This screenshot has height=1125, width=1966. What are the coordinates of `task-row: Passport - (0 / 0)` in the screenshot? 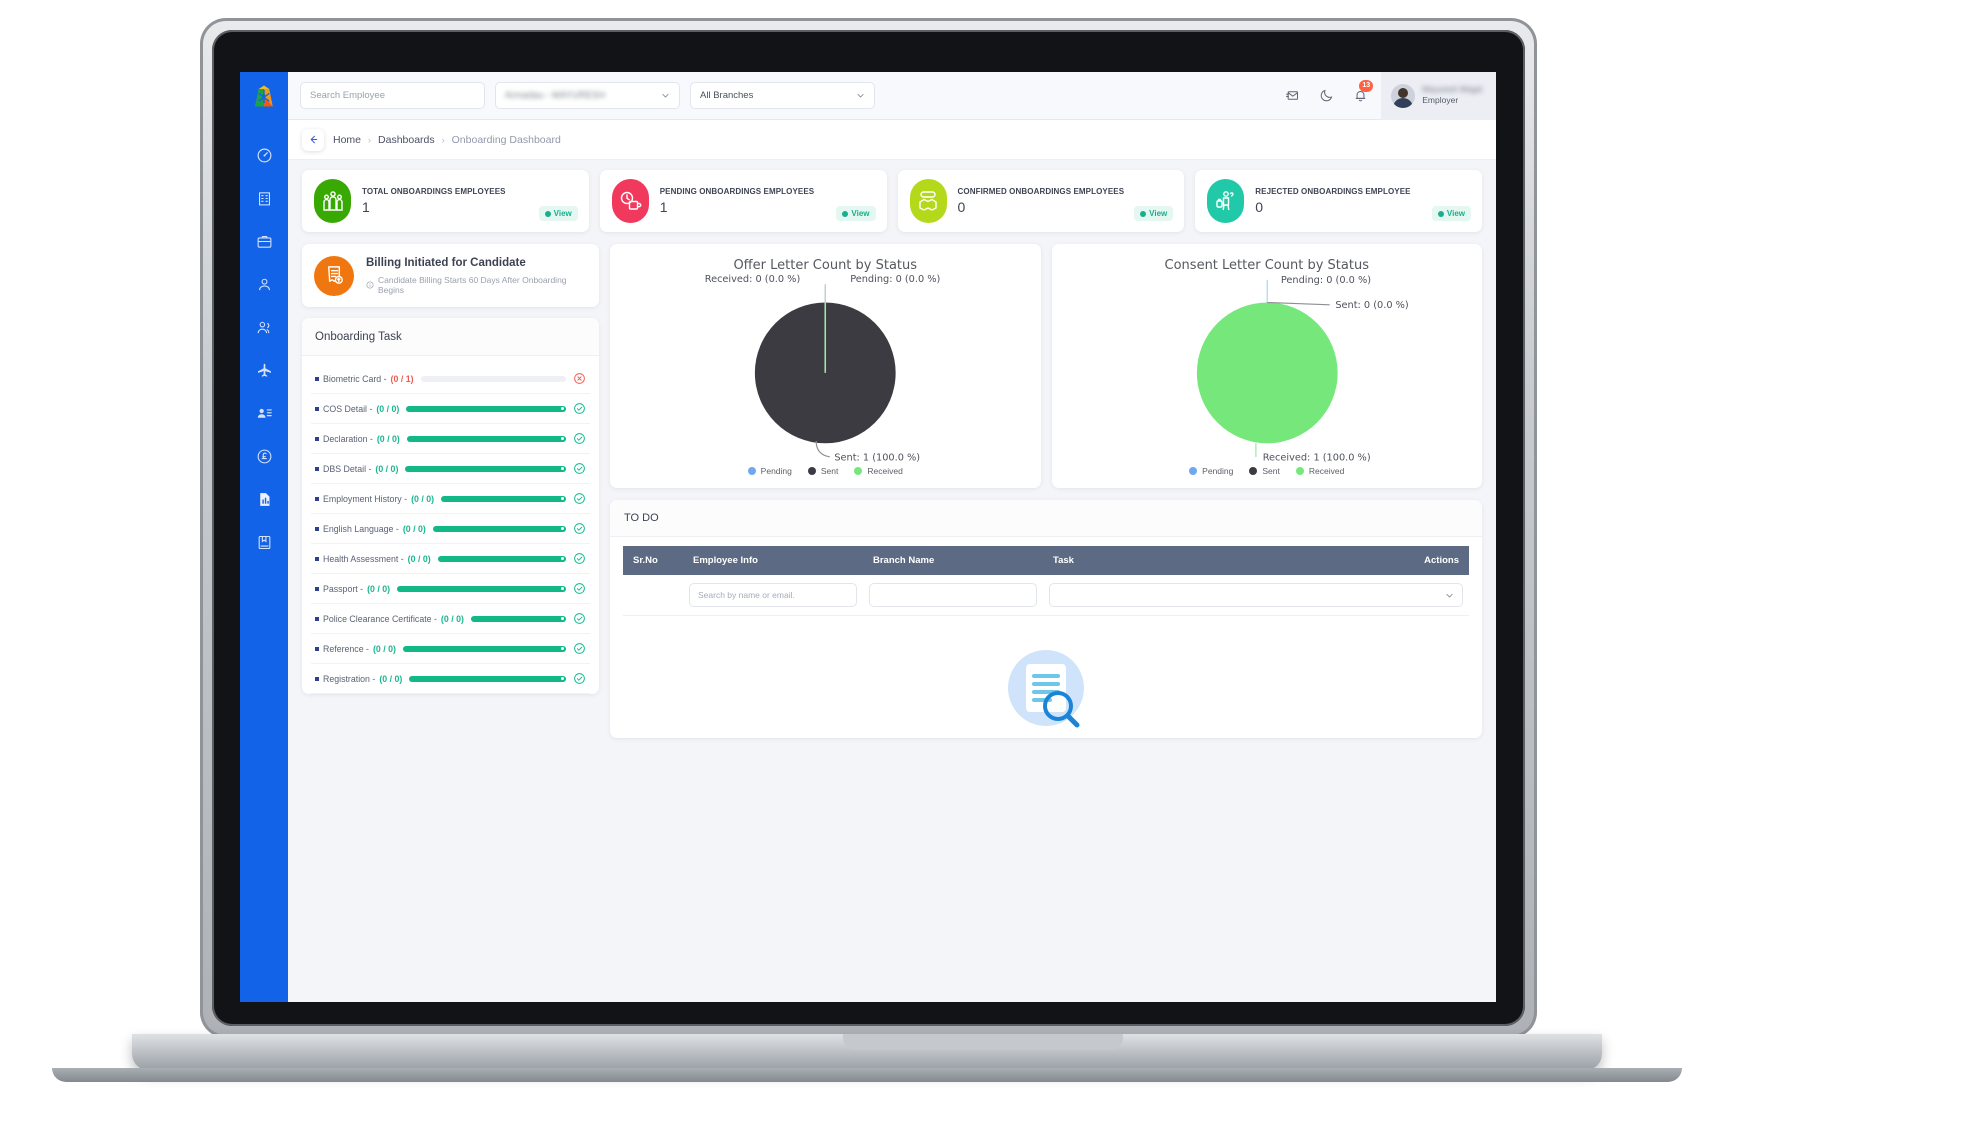 It's located at (450, 589).